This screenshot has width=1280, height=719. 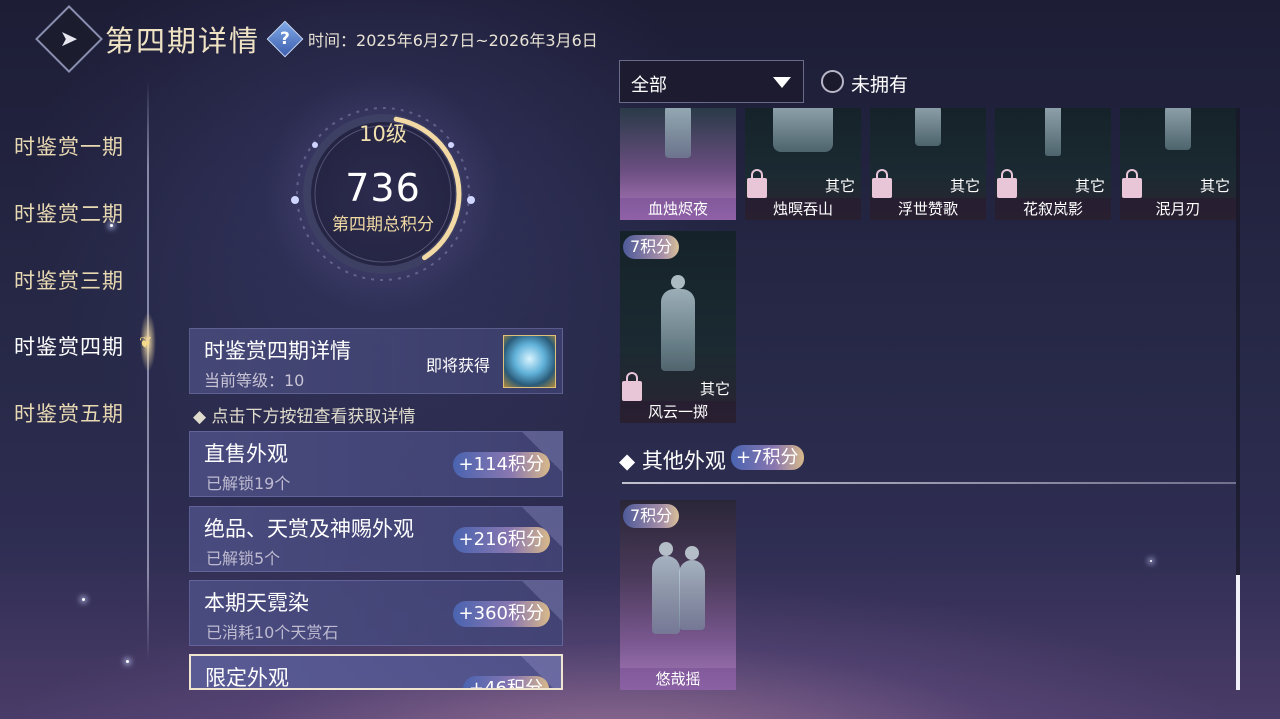 What do you see at coordinates (376, 613) in the screenshot?
I see `category-dye-button: 本期天霓染 已消耗10个天赏石 +360积分` at bounding box center [376, 613].